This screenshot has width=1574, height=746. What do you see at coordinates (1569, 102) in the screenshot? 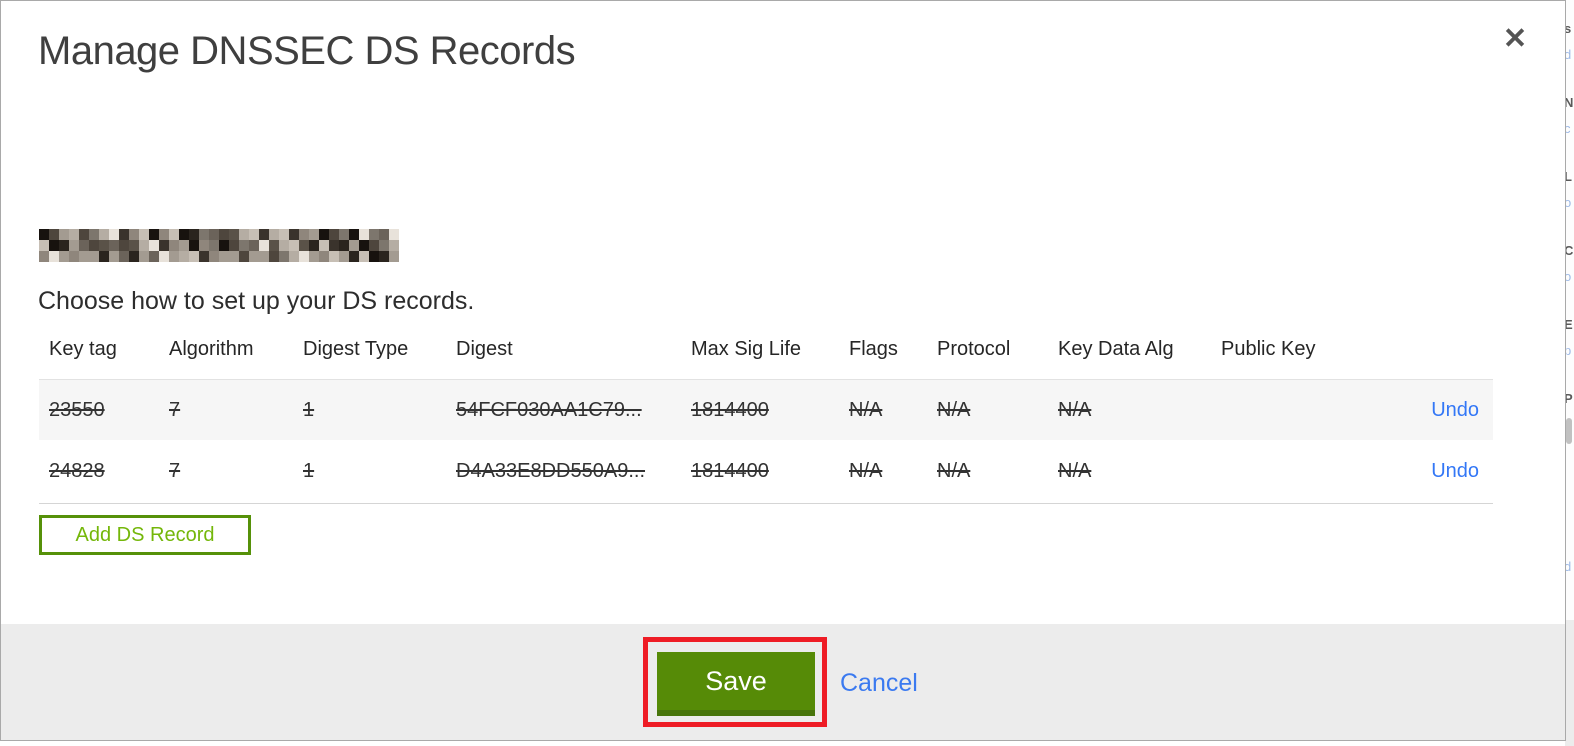
I see `background-text-fragment: N` at bounding box center [1569, 102].